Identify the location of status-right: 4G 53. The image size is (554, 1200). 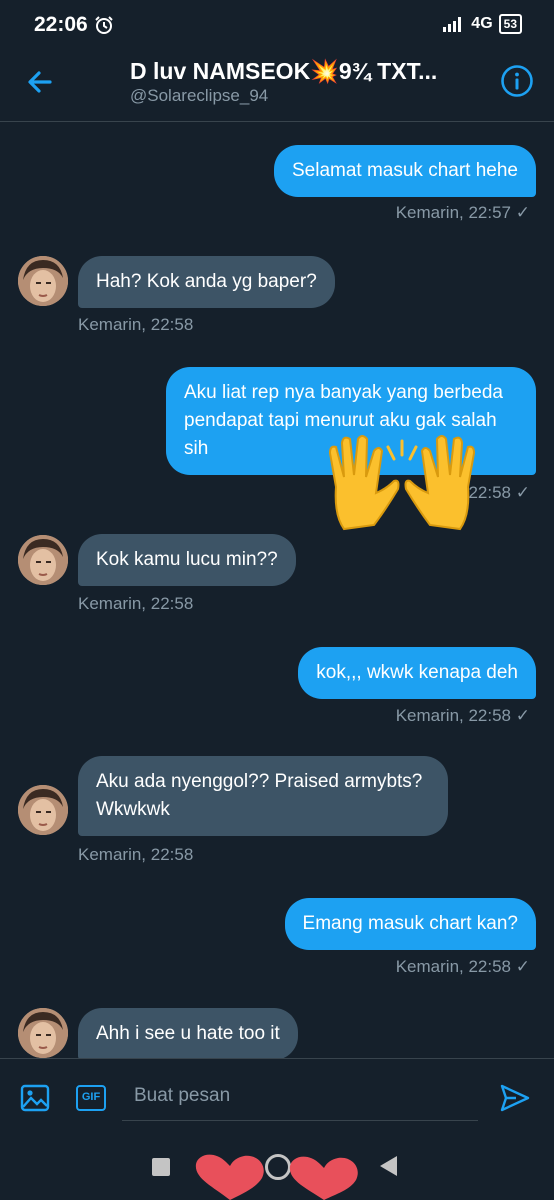
(482, 24).